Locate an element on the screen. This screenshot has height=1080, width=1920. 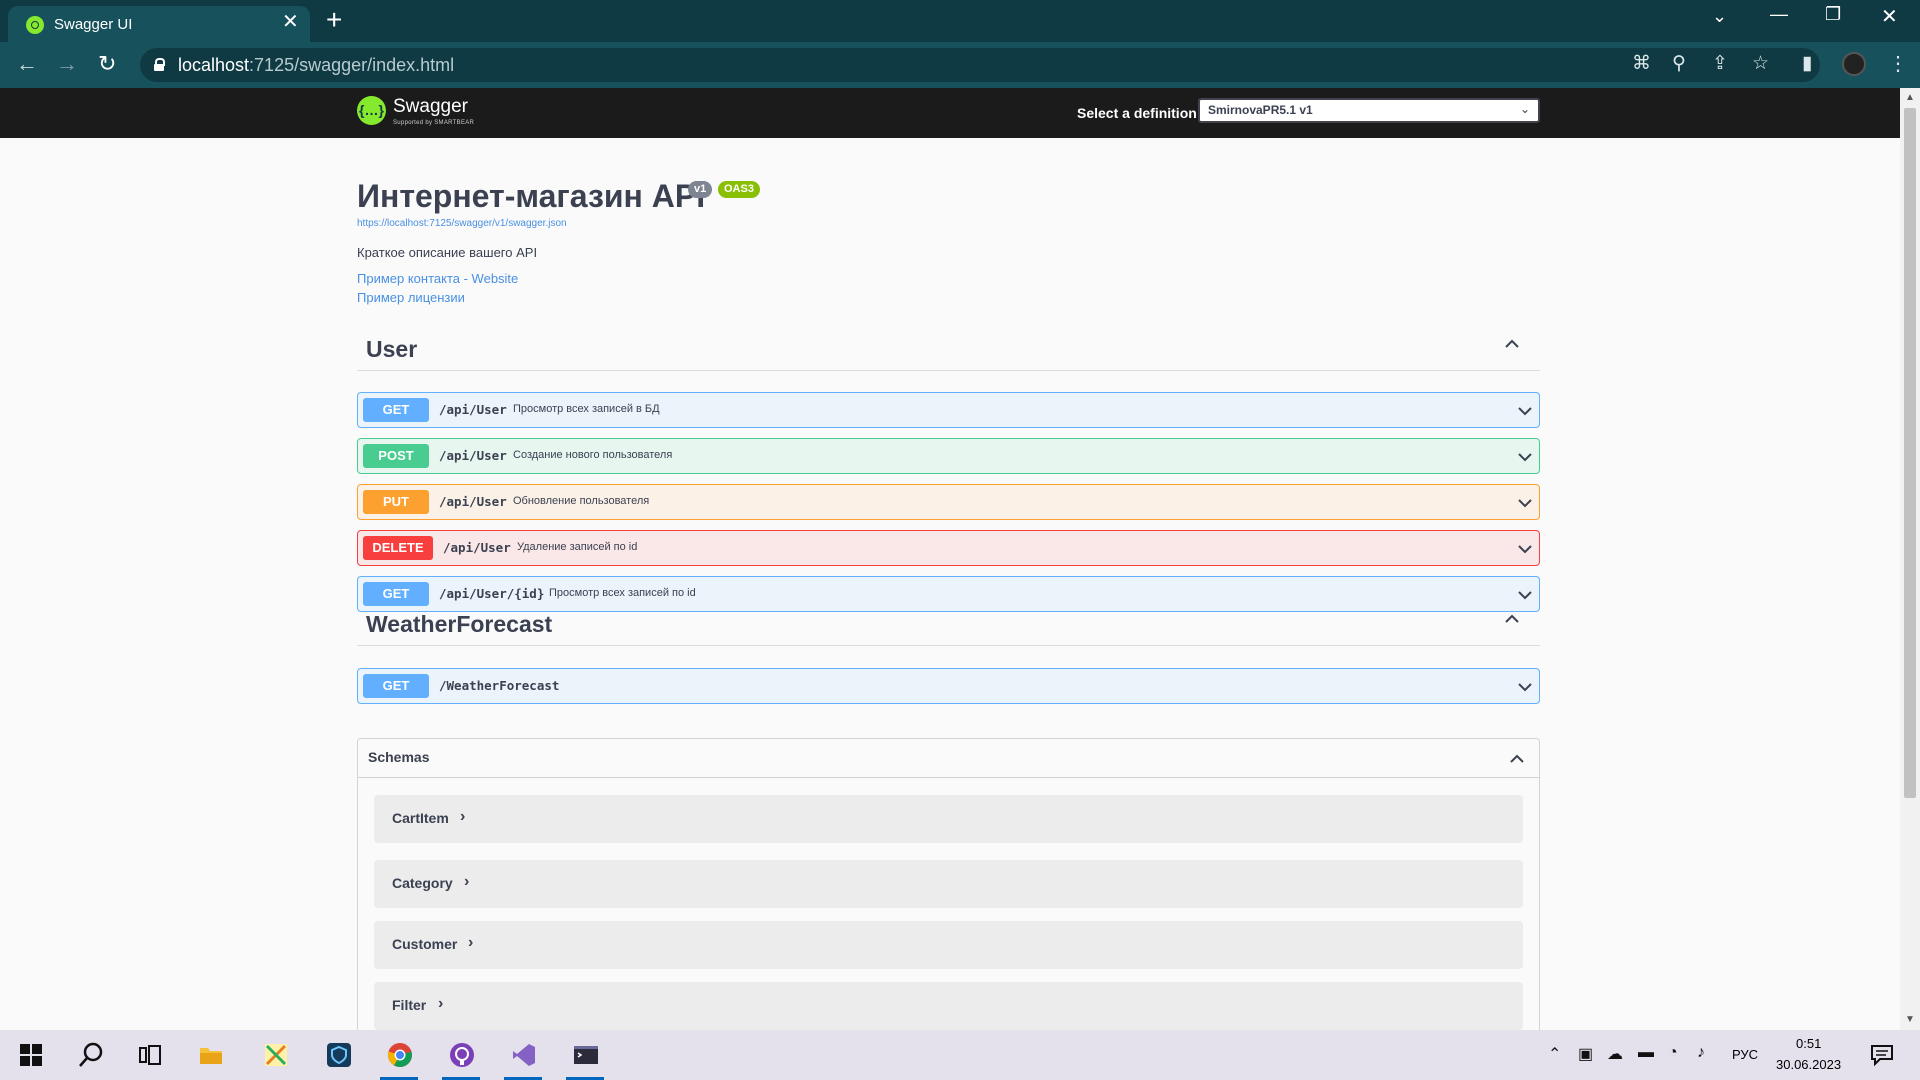
tag-header-weatherforecast: WeatherForecast is located at coordinates (948, 625).